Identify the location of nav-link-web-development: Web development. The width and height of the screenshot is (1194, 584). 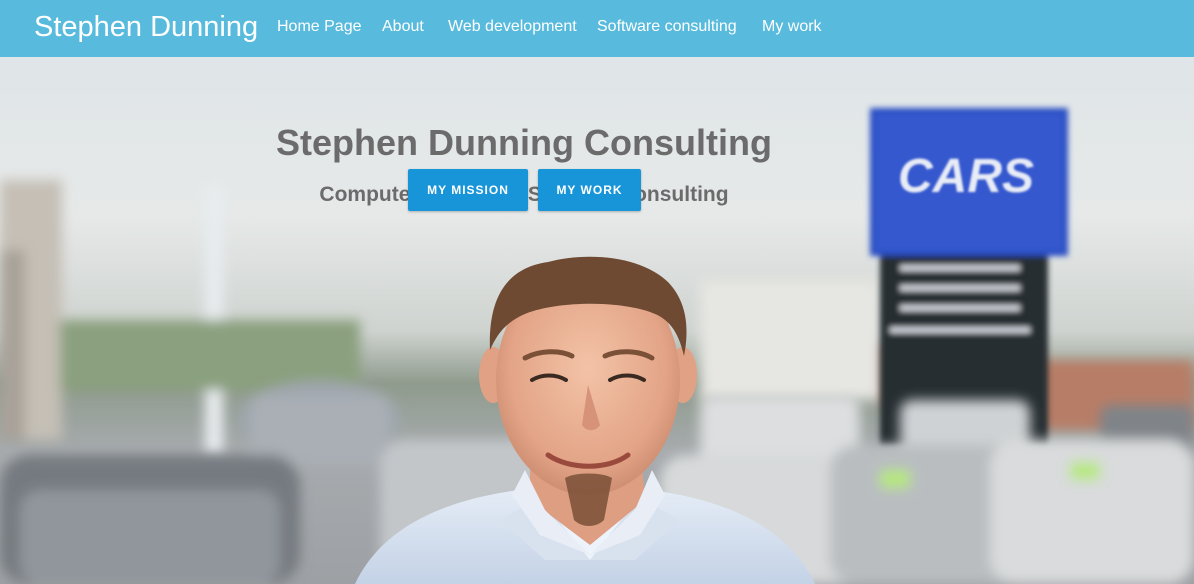
(512, 27).